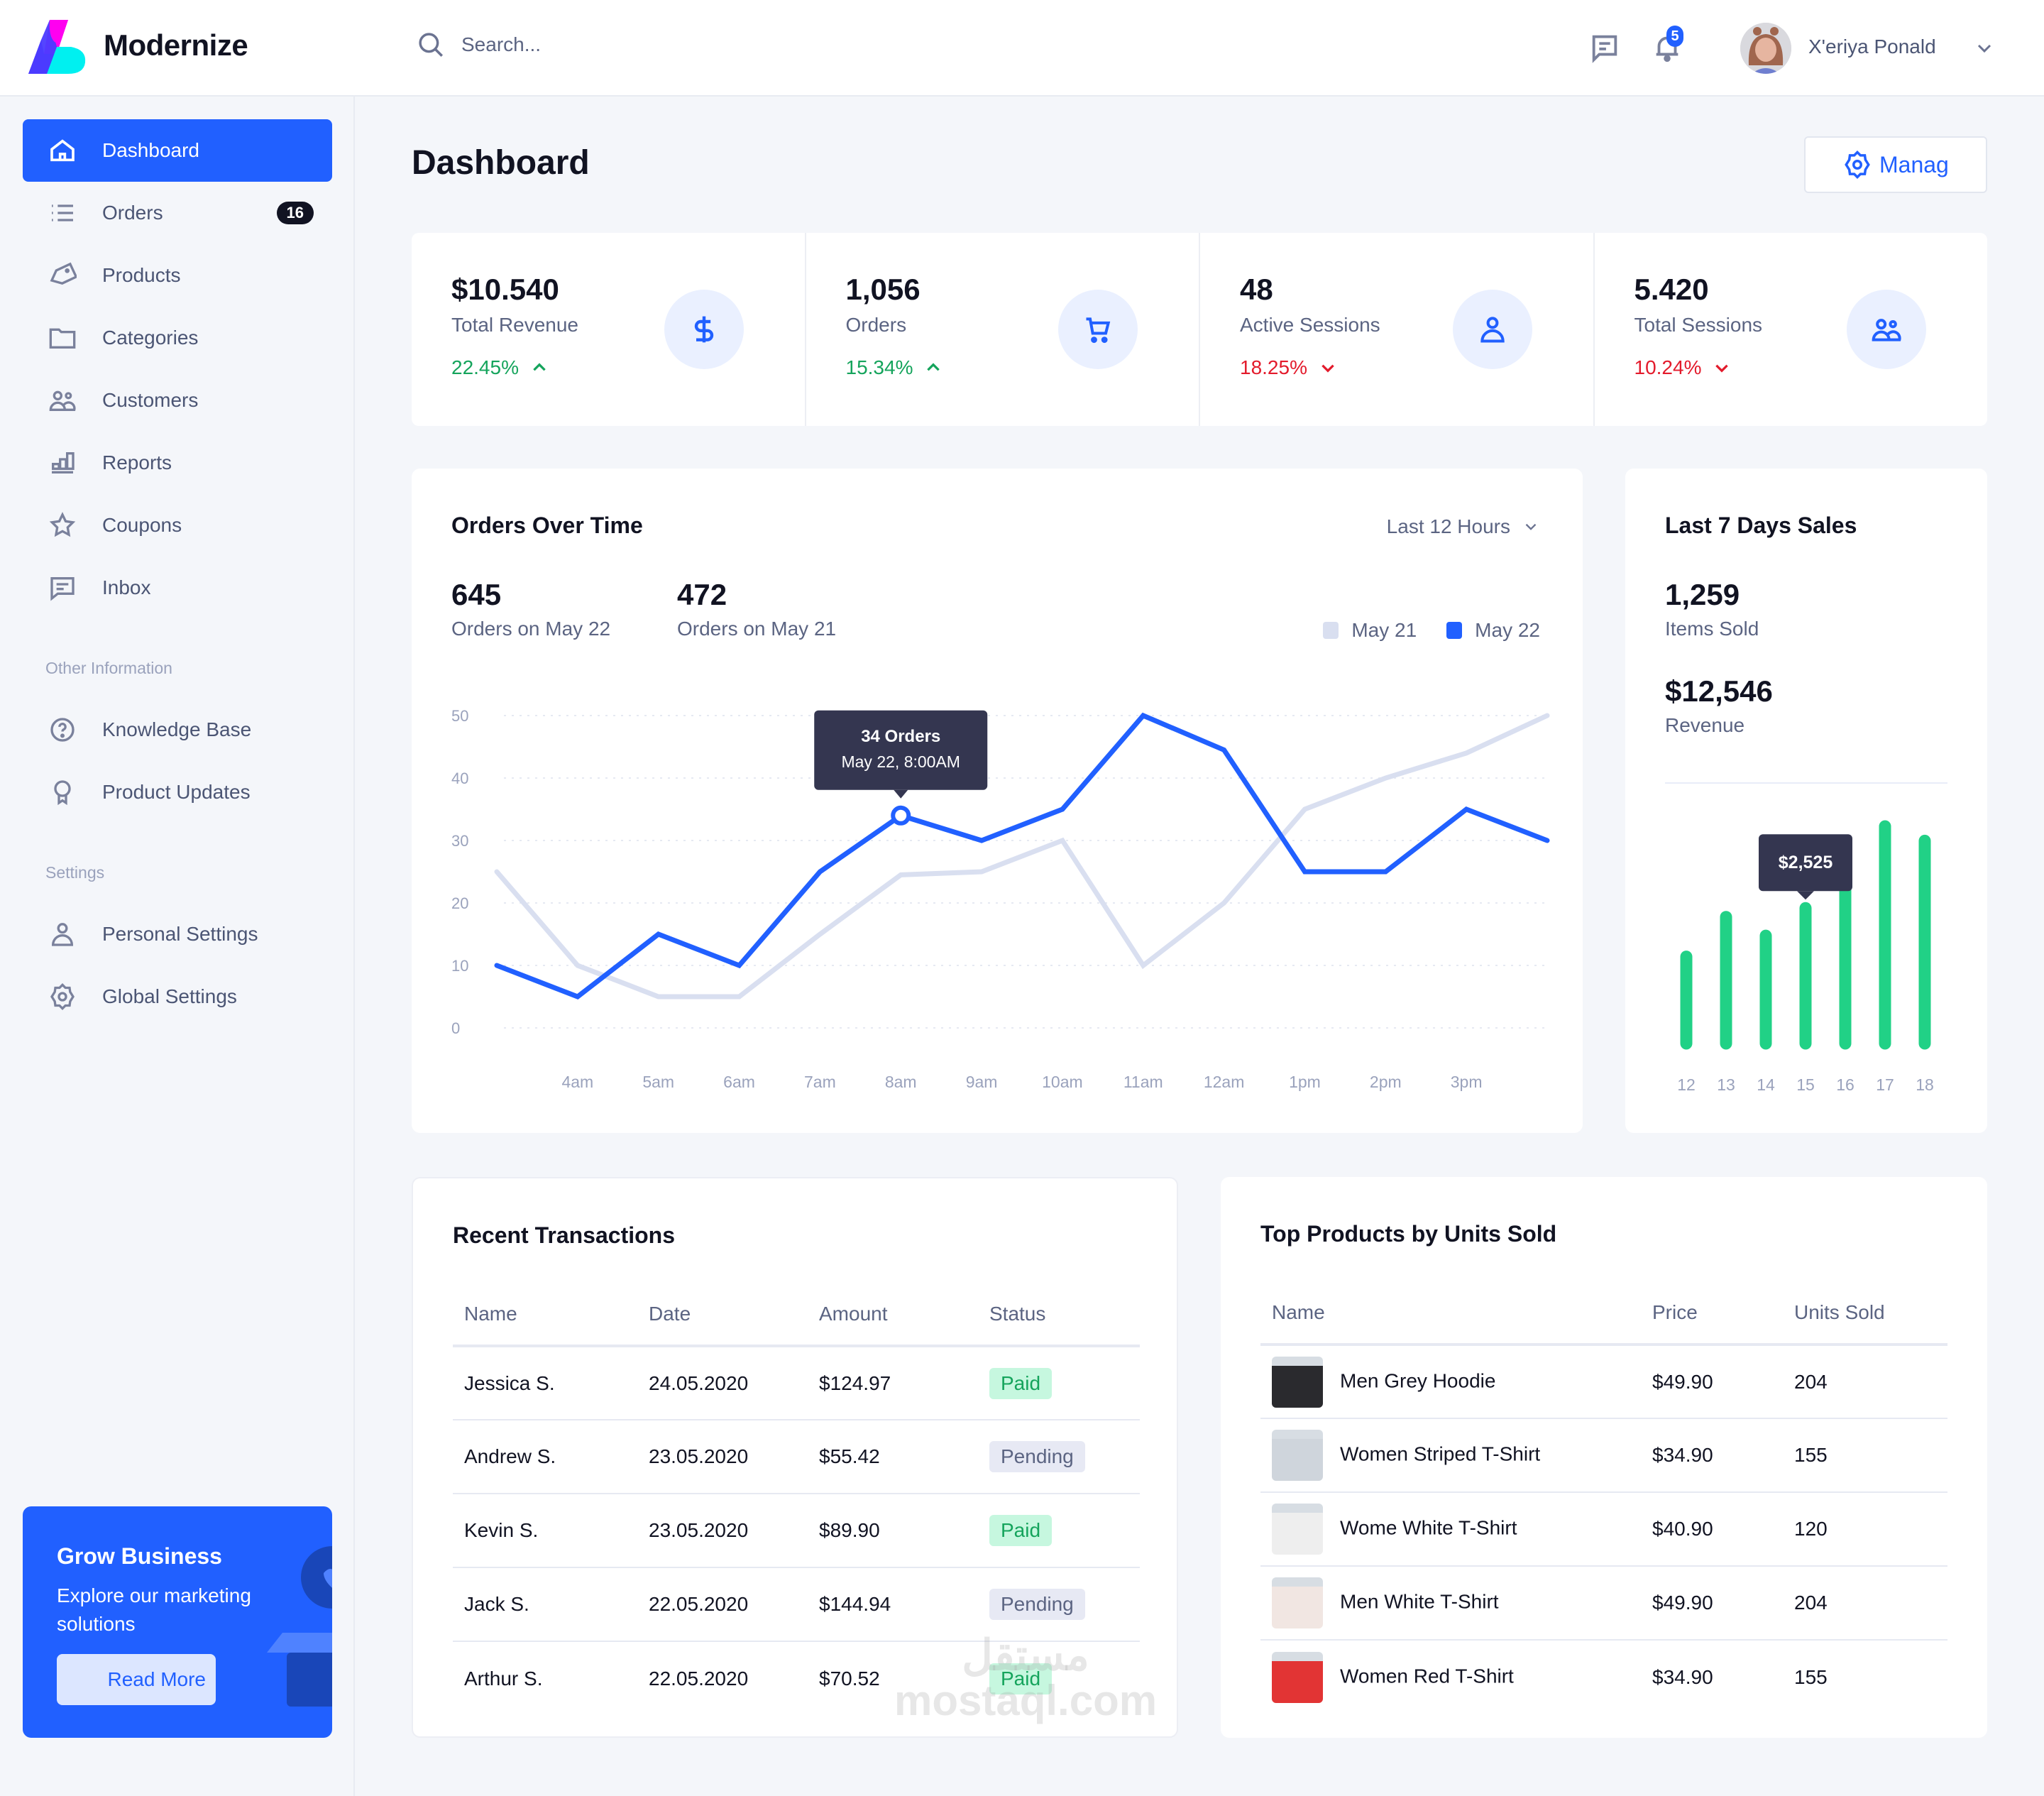 This screenshot has height=1796, width=2044. Describe the element at coordinates (893, 1604) in the screenshot. I see `cell-amount: $144.94` at that location.